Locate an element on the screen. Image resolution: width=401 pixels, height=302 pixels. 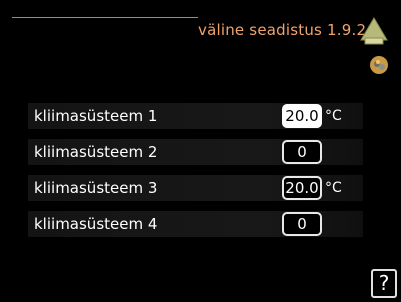
list-item: kliimasüsteem 3 20.0 °C is located at coordinates (195, 188).